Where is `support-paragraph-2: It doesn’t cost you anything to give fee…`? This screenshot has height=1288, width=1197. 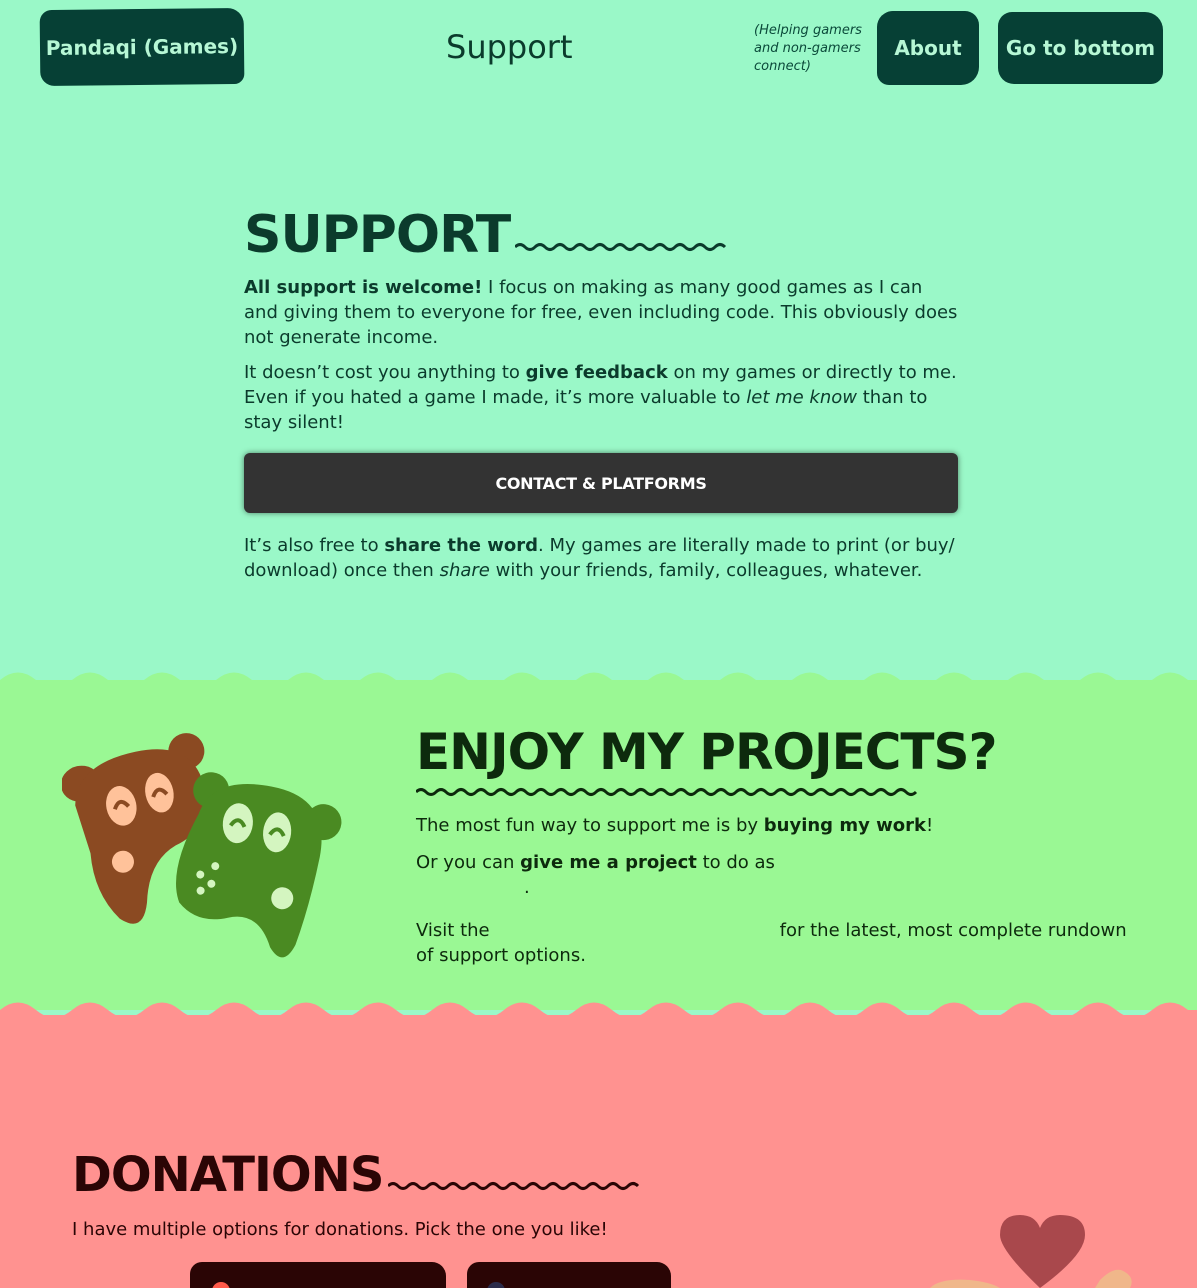
support-paragraph-2: It doesn’t cost you anything to give fee… is located at coordinates (600, 397).